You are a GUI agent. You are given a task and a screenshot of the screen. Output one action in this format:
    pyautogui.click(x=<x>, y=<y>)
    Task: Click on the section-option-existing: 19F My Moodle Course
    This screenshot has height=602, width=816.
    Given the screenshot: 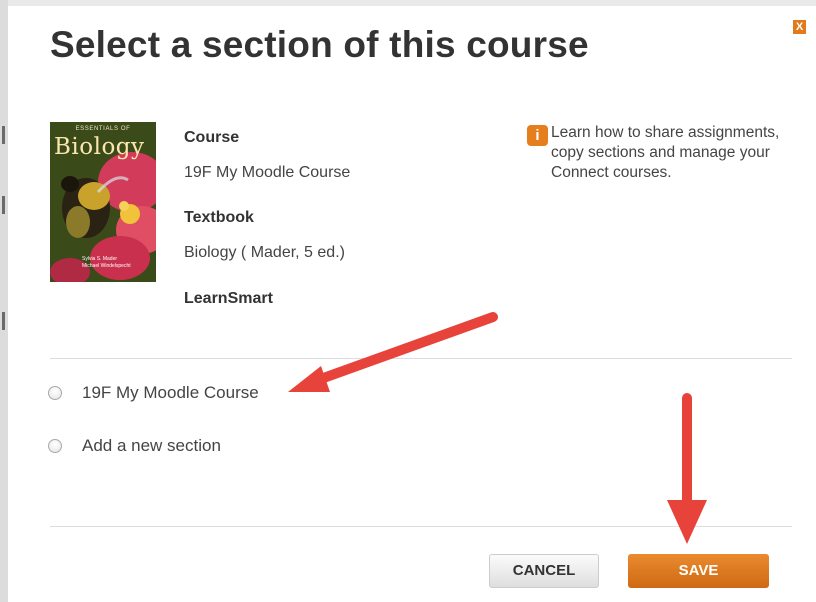 What is the action you would take?
    pyautogui.click(x=178, y=395)
    